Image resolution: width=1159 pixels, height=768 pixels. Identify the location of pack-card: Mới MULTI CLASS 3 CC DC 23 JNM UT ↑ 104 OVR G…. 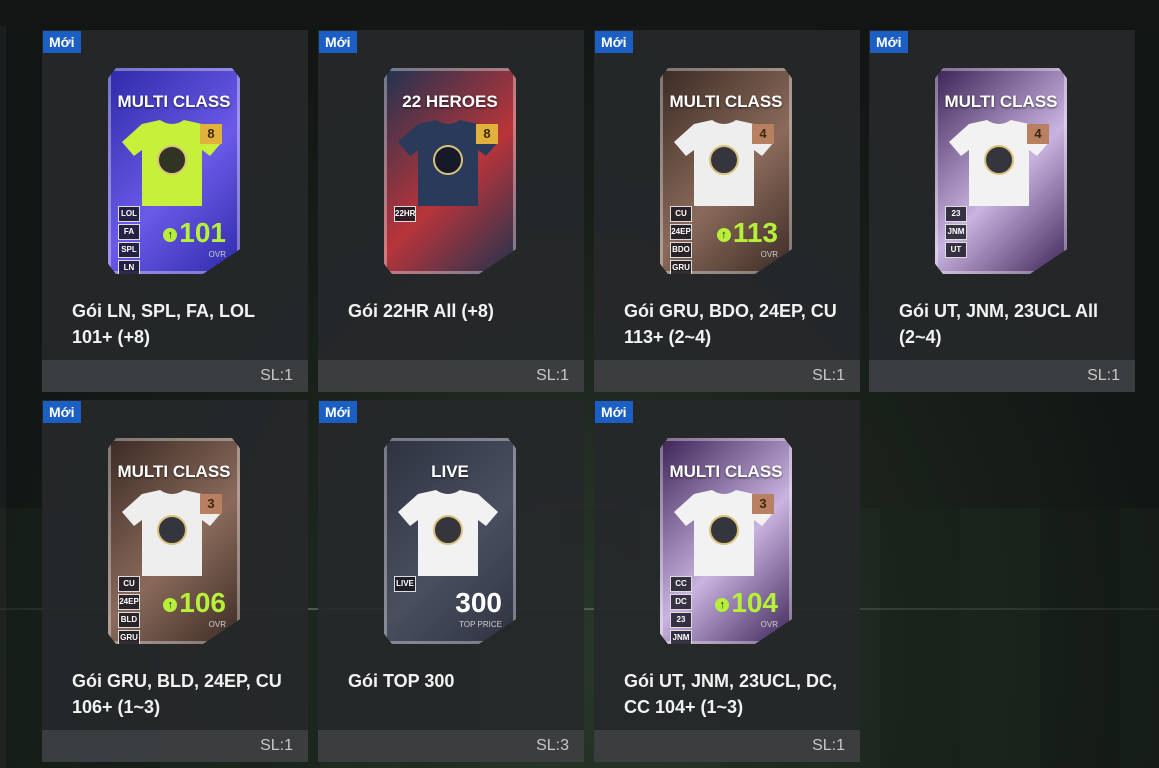
(727, 581).